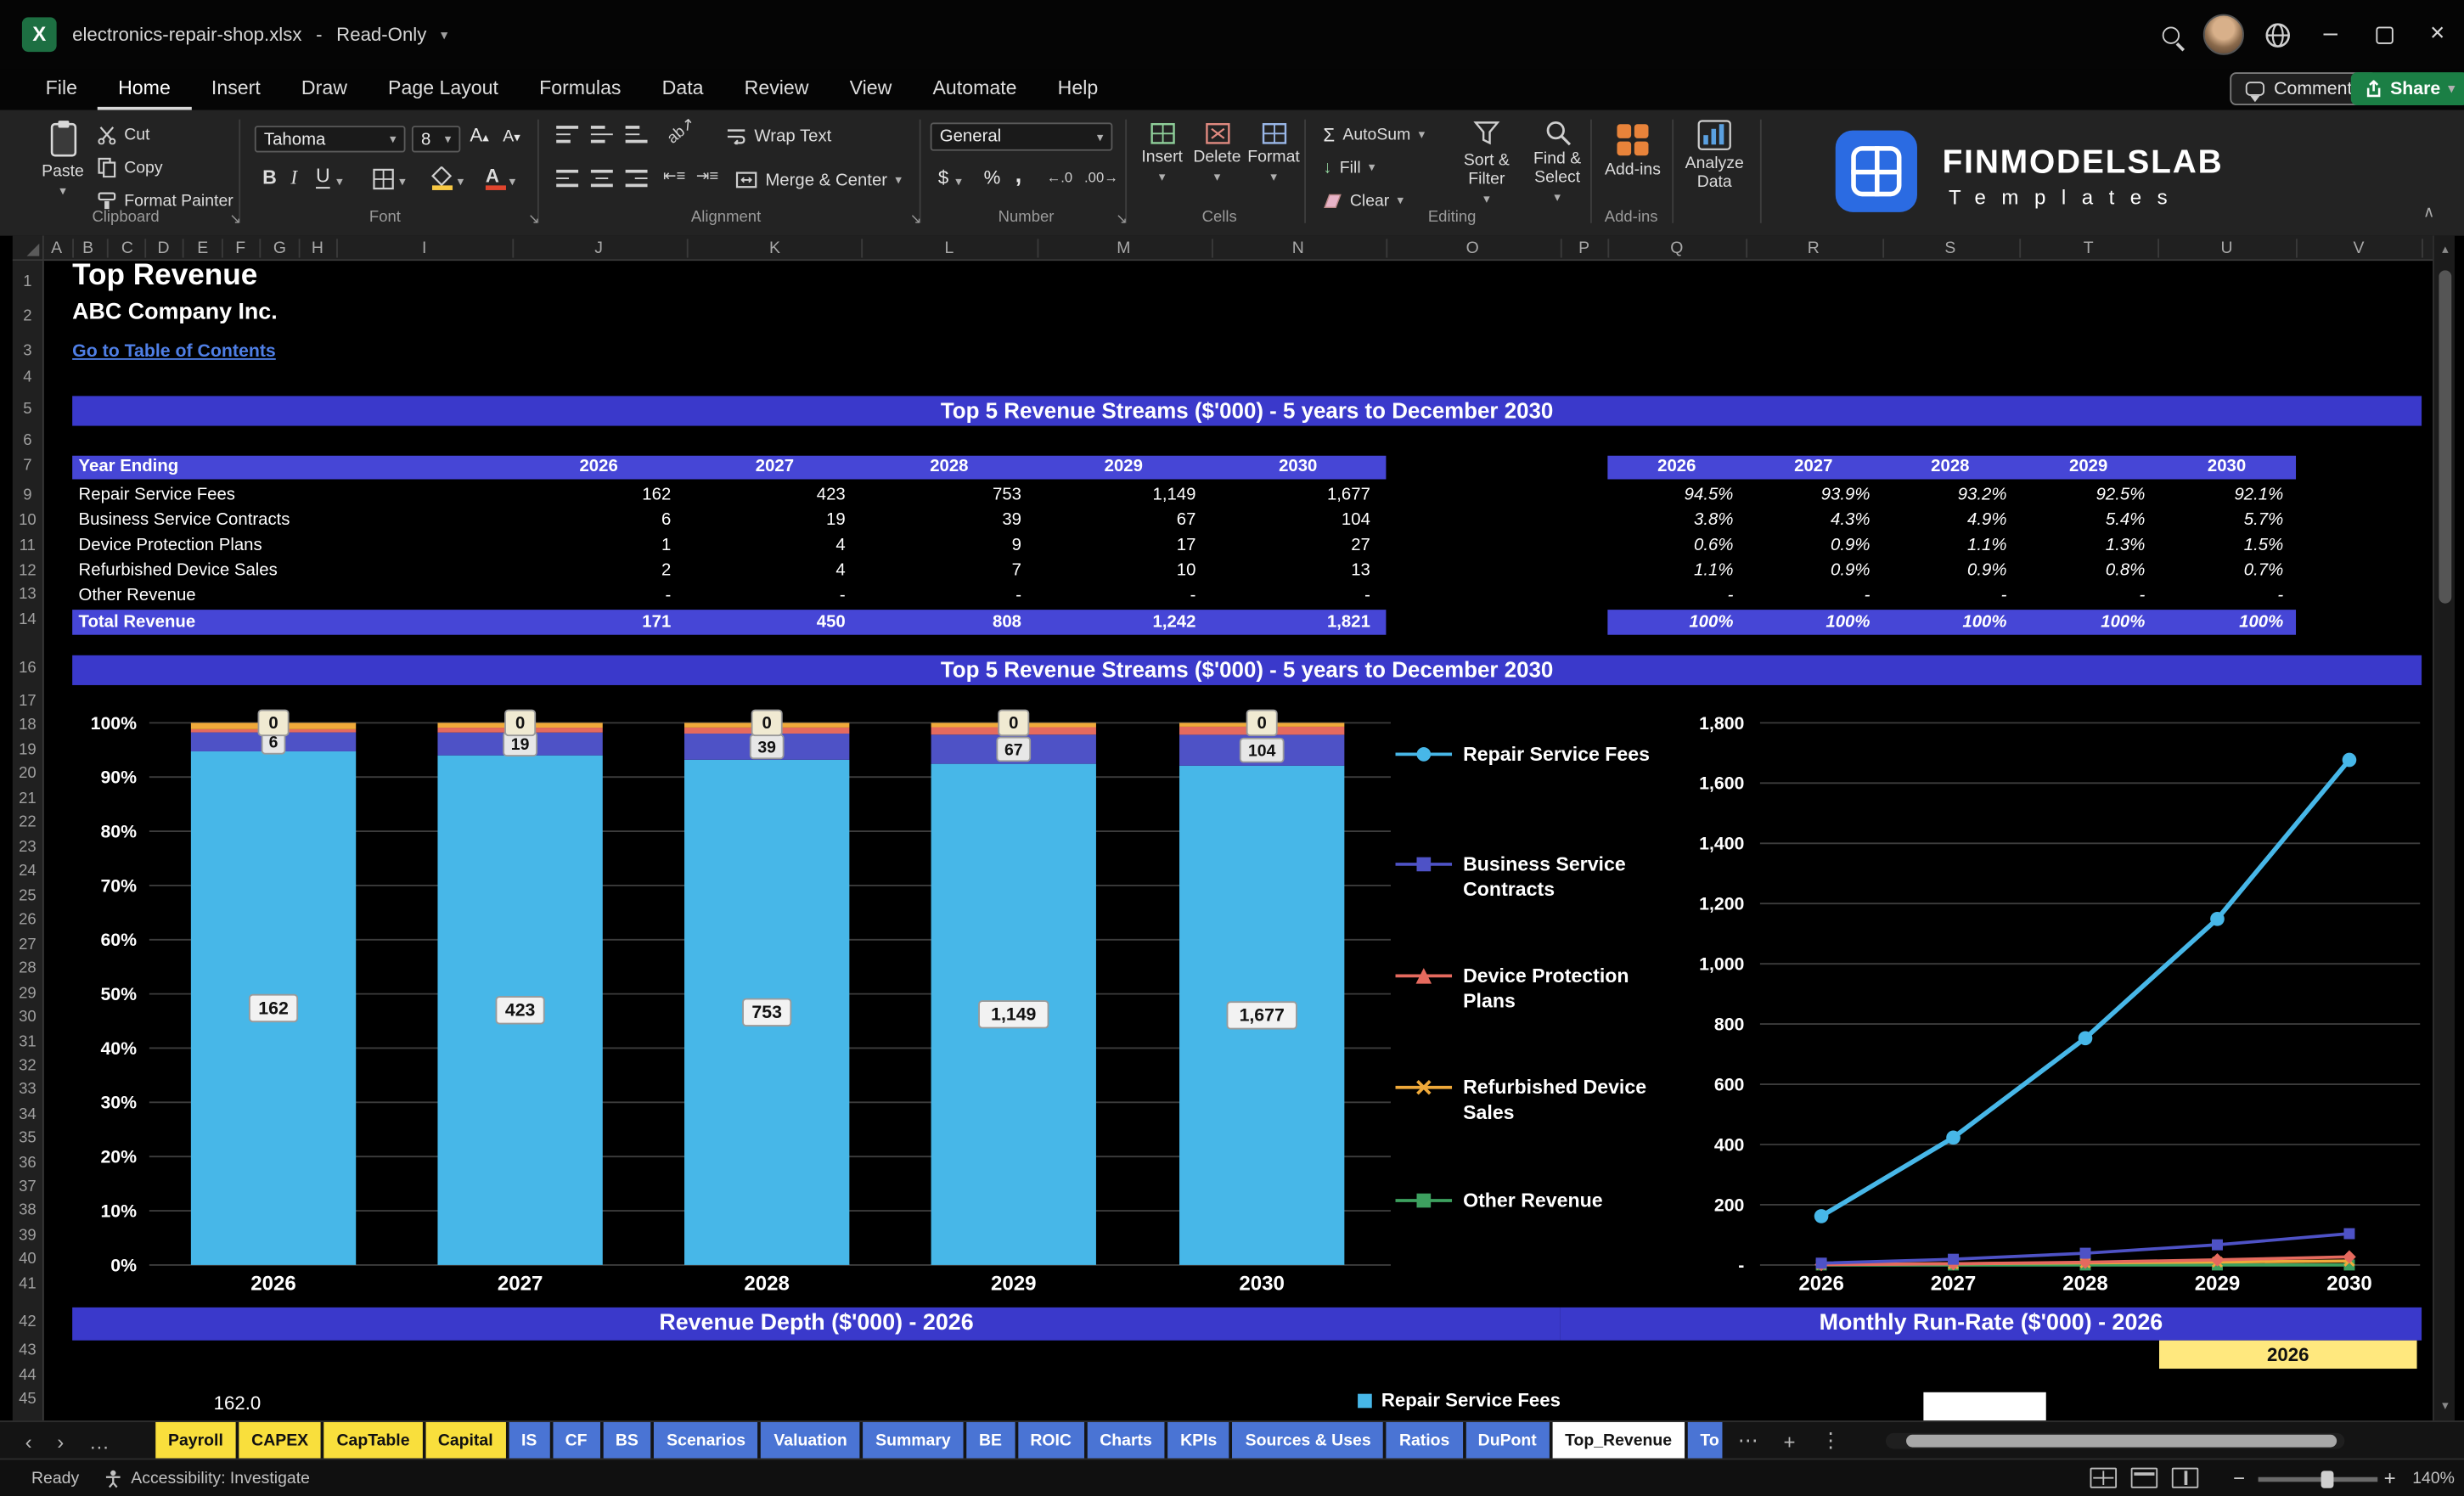 This screenshot has width=2464, height=1496. I want to click on globe-icon, so click(2277, 34).